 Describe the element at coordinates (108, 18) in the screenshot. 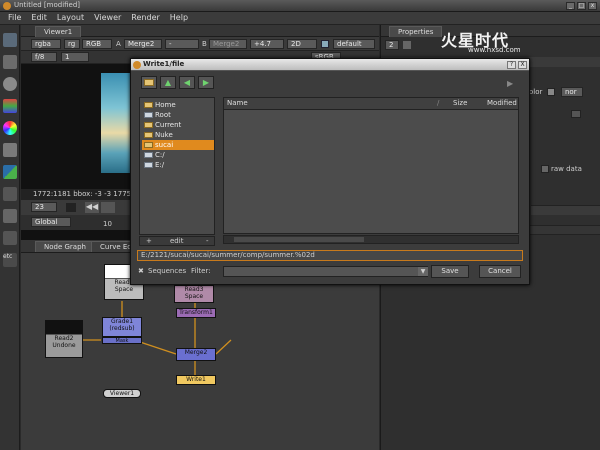

I see `menu-viewer: Viewer` at that location.